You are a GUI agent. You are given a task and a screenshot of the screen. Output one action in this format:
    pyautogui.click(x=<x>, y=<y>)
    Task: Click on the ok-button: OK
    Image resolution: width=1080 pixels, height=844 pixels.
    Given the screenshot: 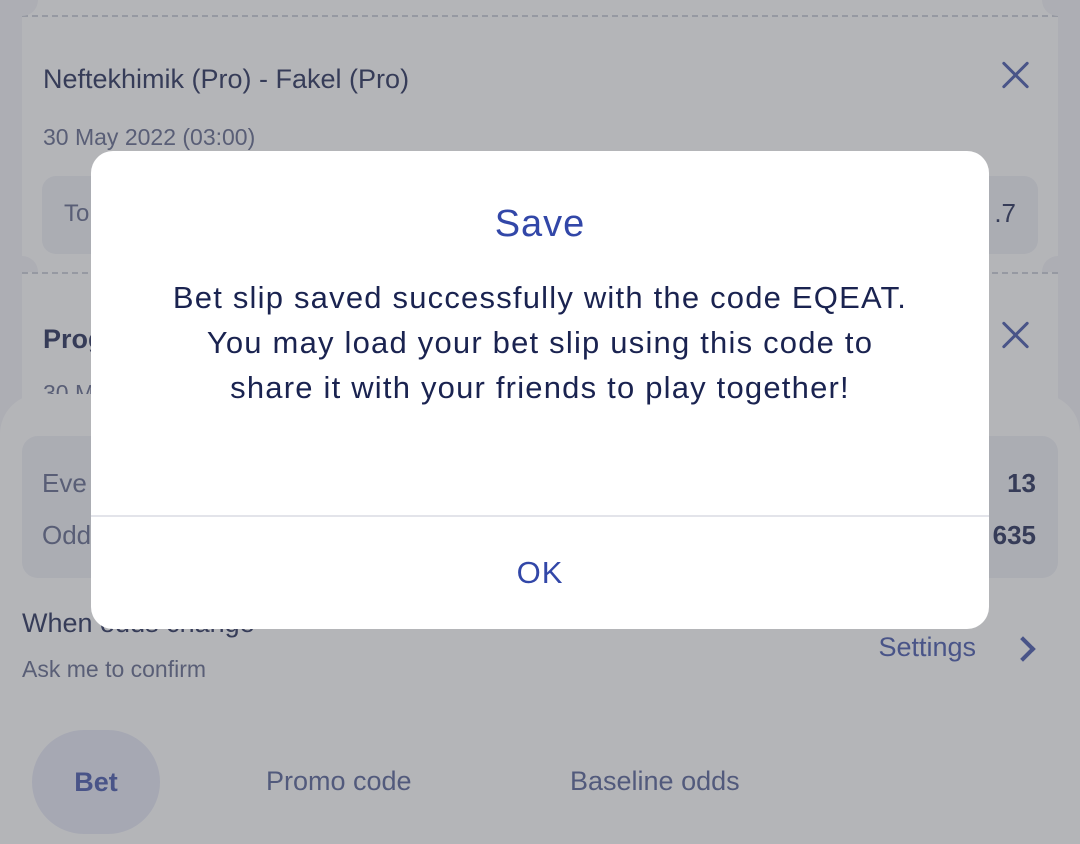 What is the action you would take?
    pyautogui.click(x=540, y=573)
    